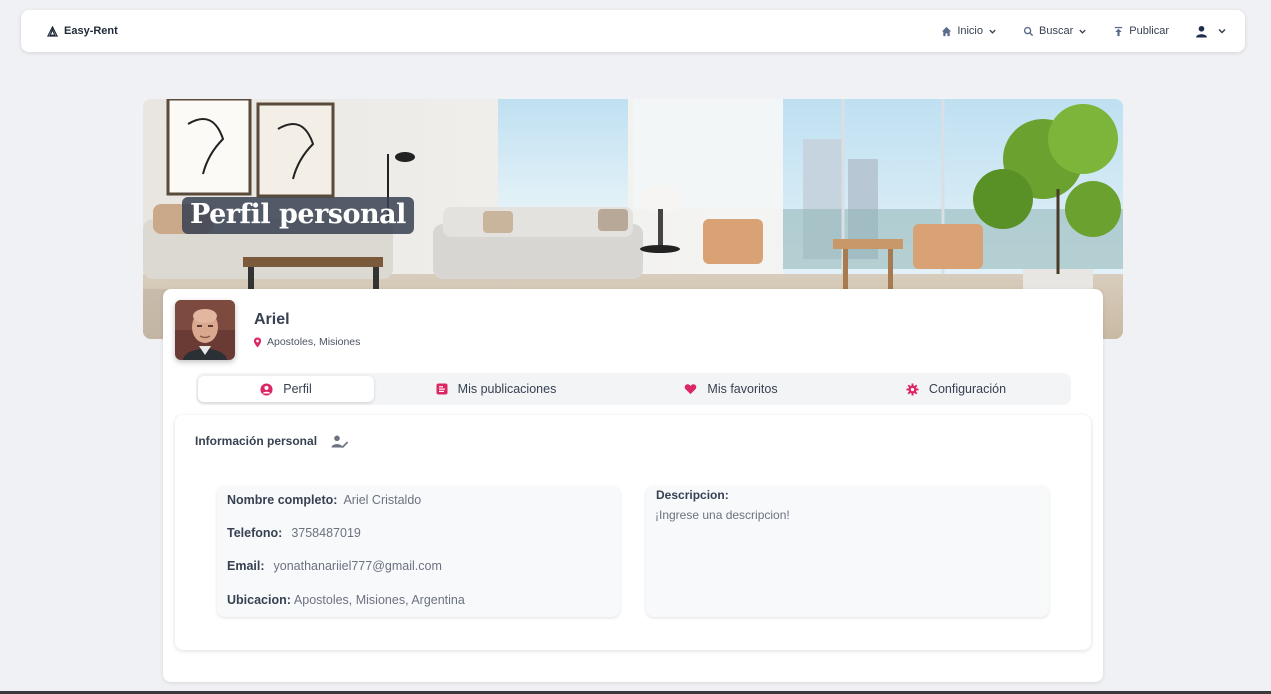 The height and width of the screenshot is (694, 1271). I want to click on brand-logo: Easy-Rent, so click(82, 31).